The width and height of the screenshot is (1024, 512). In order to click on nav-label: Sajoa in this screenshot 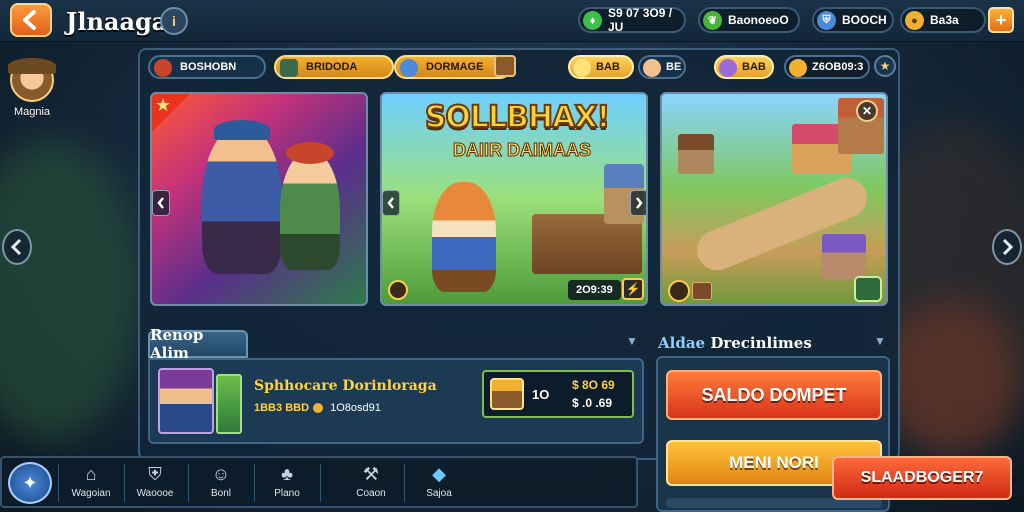, I will do `click(439, 493)`.